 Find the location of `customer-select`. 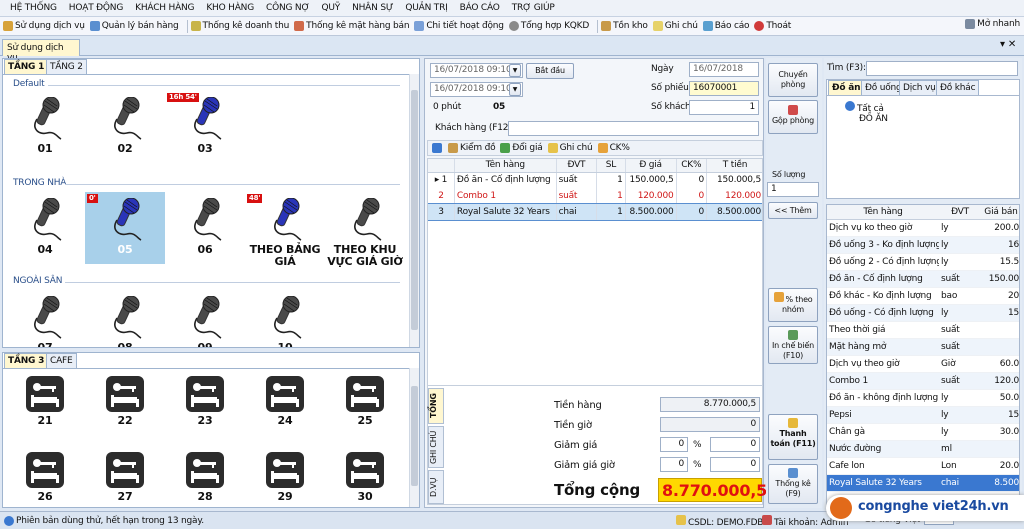

customer-select is located at coordinates (633, 128).